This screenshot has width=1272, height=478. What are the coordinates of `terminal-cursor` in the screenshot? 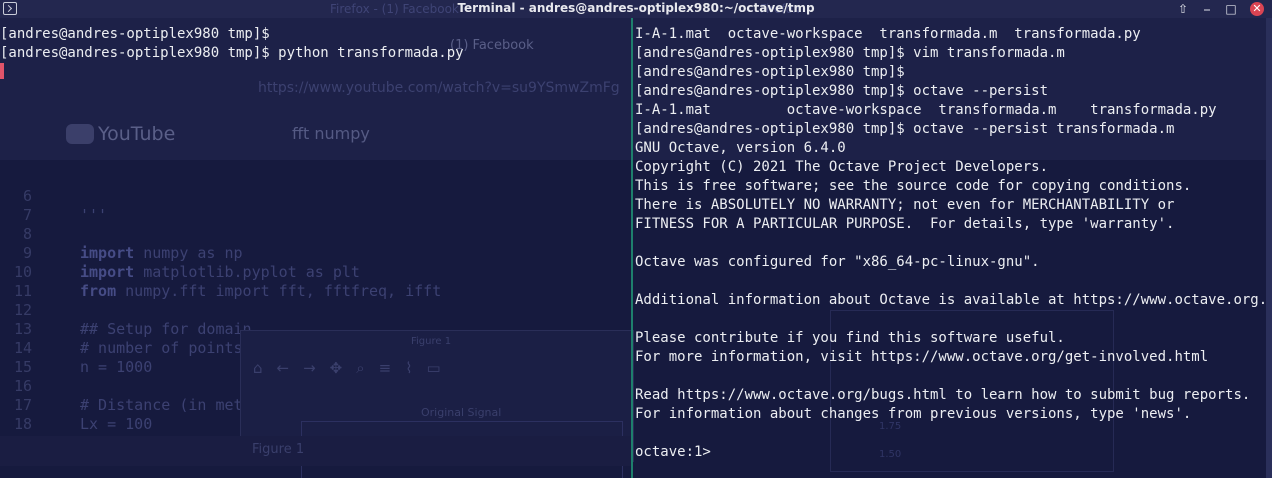 It's located at (2, 71).